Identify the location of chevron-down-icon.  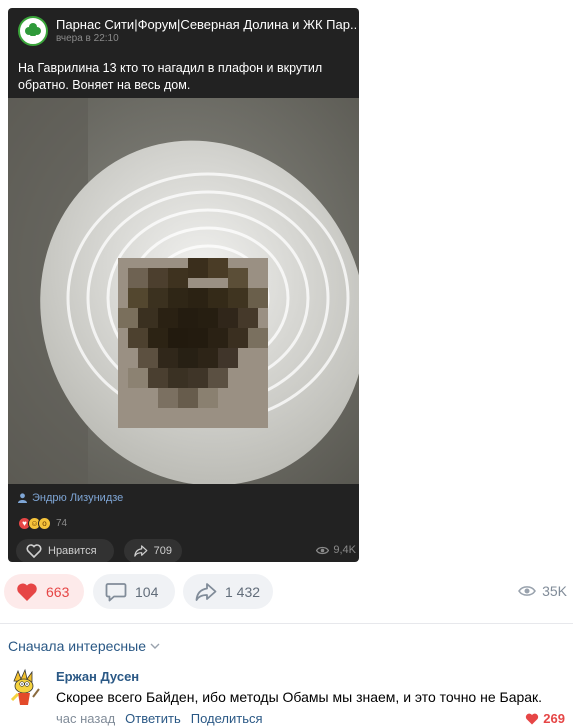
(155, 646).